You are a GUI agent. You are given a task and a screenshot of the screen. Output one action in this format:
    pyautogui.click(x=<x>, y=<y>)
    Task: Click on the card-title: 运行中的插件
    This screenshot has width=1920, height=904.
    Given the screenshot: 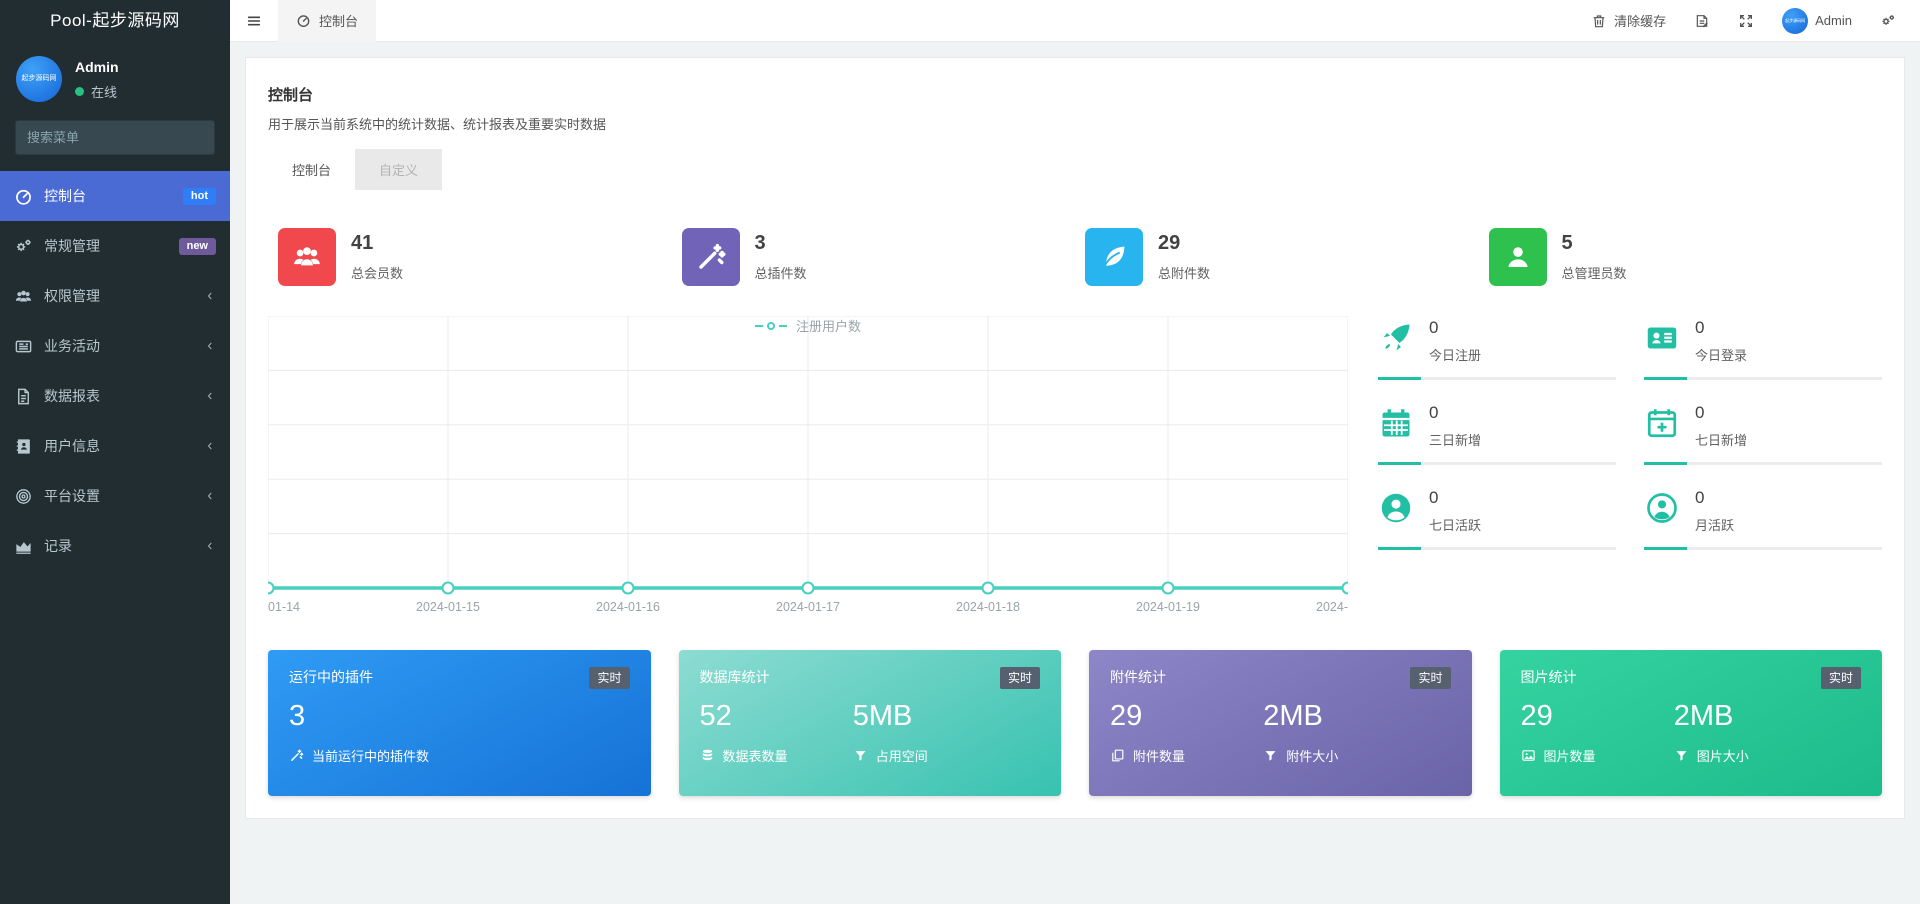 What is the action you would take?
    pyautogui.click(x=331, y=677)
    